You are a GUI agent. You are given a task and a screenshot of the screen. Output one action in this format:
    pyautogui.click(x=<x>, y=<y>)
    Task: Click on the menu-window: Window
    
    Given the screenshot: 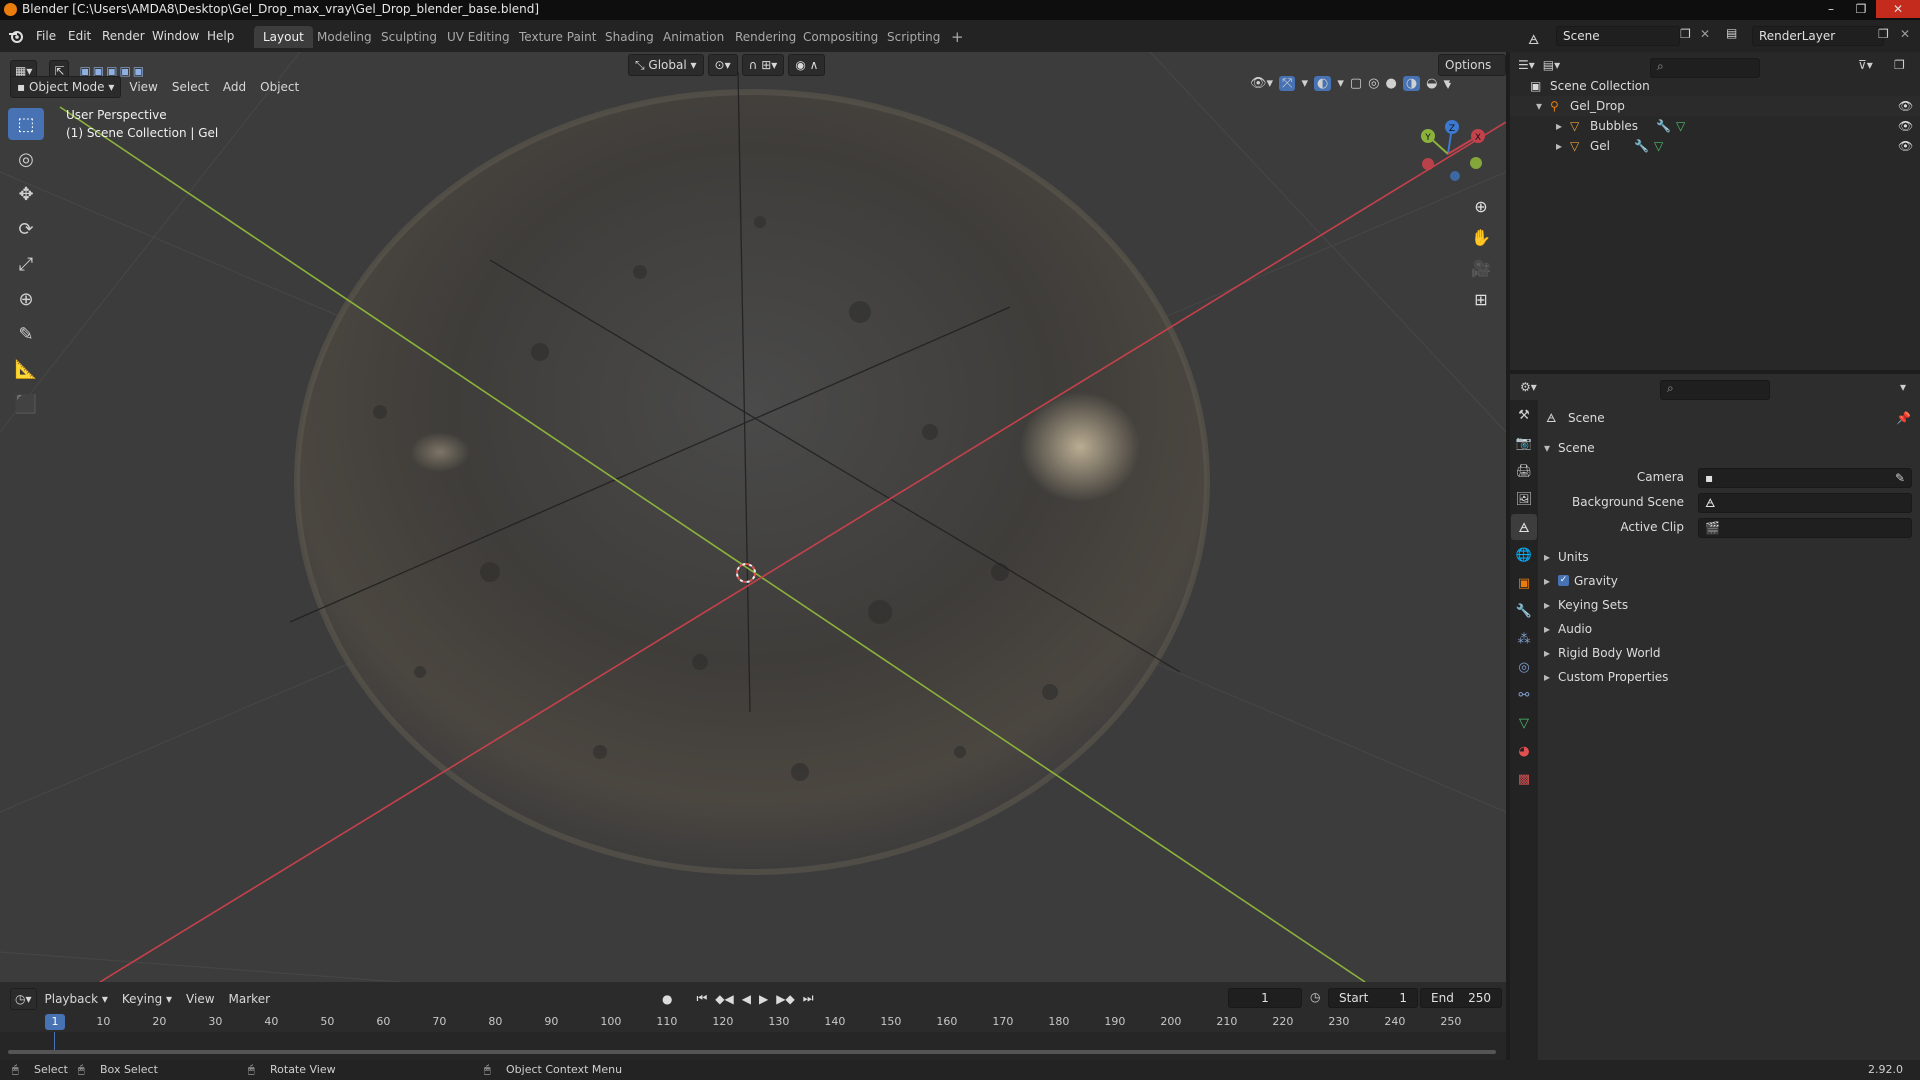 What is the action you would take?
    pyautogui.click(x=175, y=36)
    